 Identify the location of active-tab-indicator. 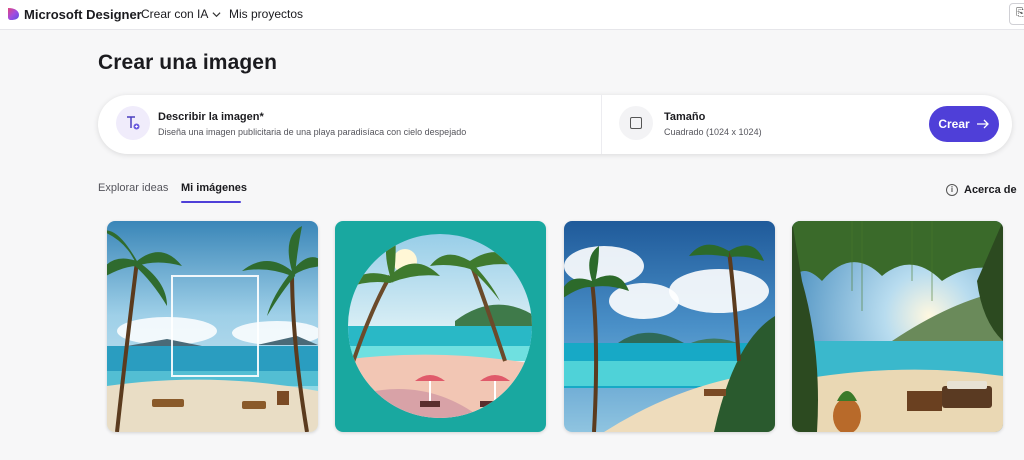
(211, 202).